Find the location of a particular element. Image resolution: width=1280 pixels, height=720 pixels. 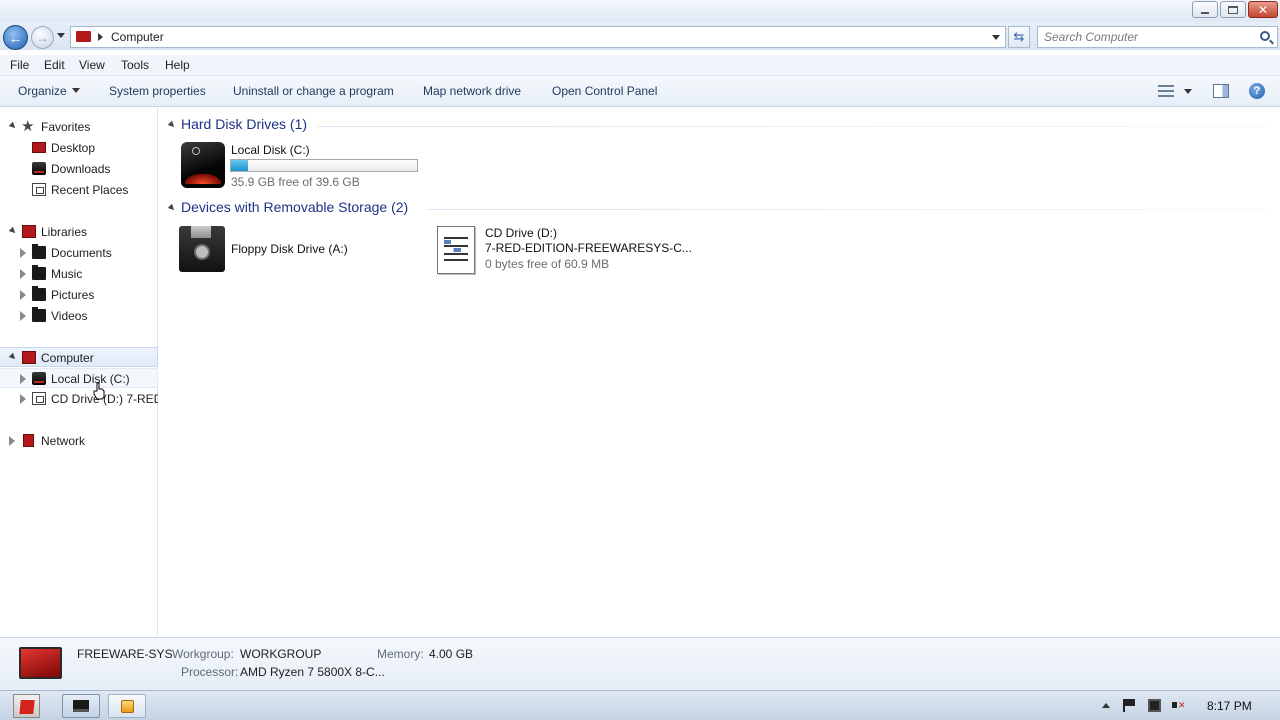

search-box is located at coordinates (1157, 37).